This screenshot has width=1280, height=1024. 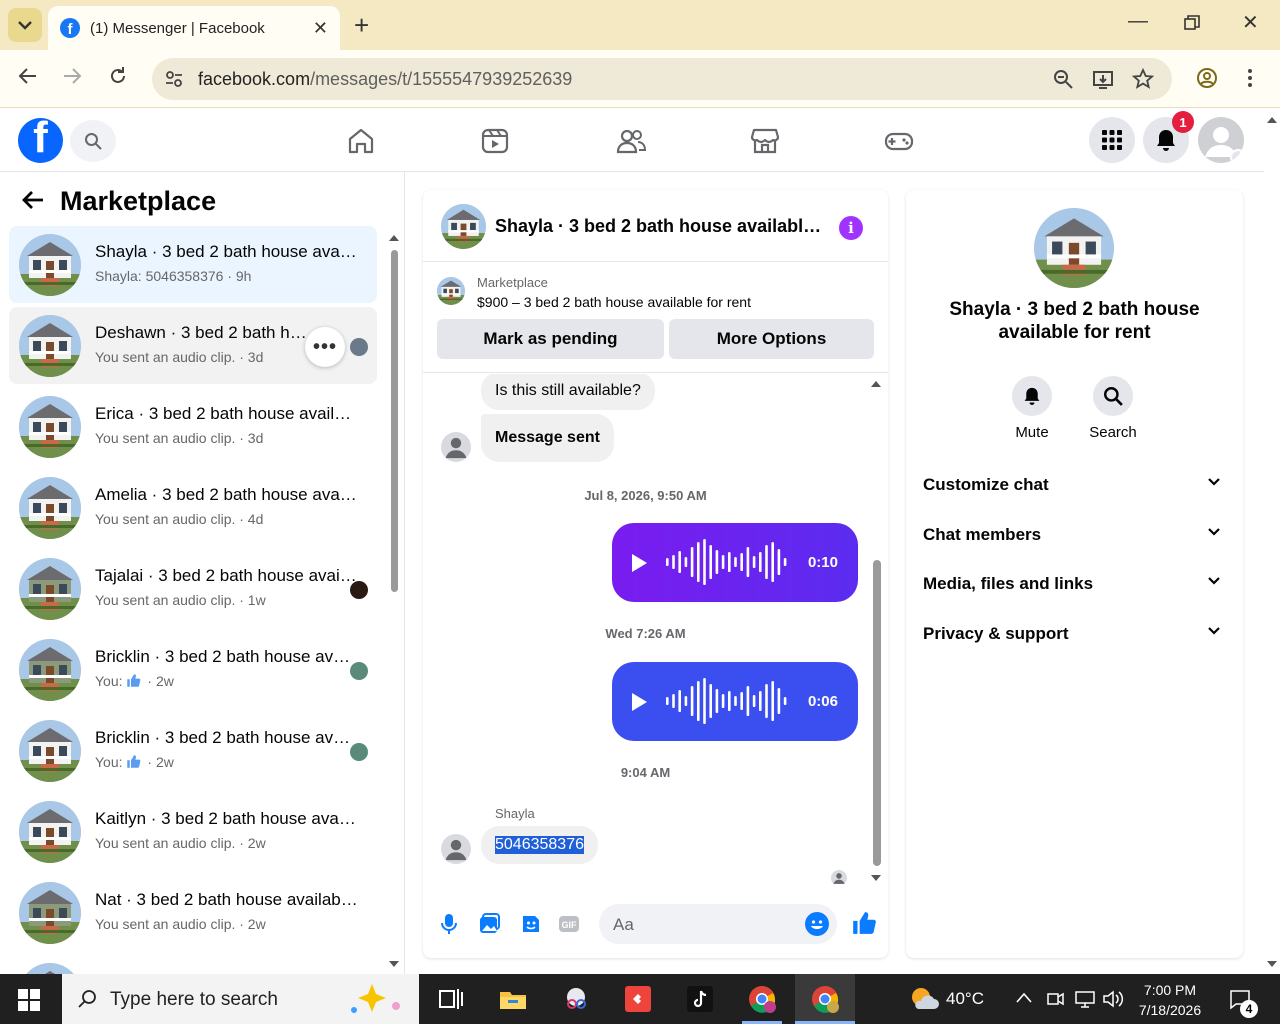 I want to click on chevron-up-icon, so click(x=1024, y=998).